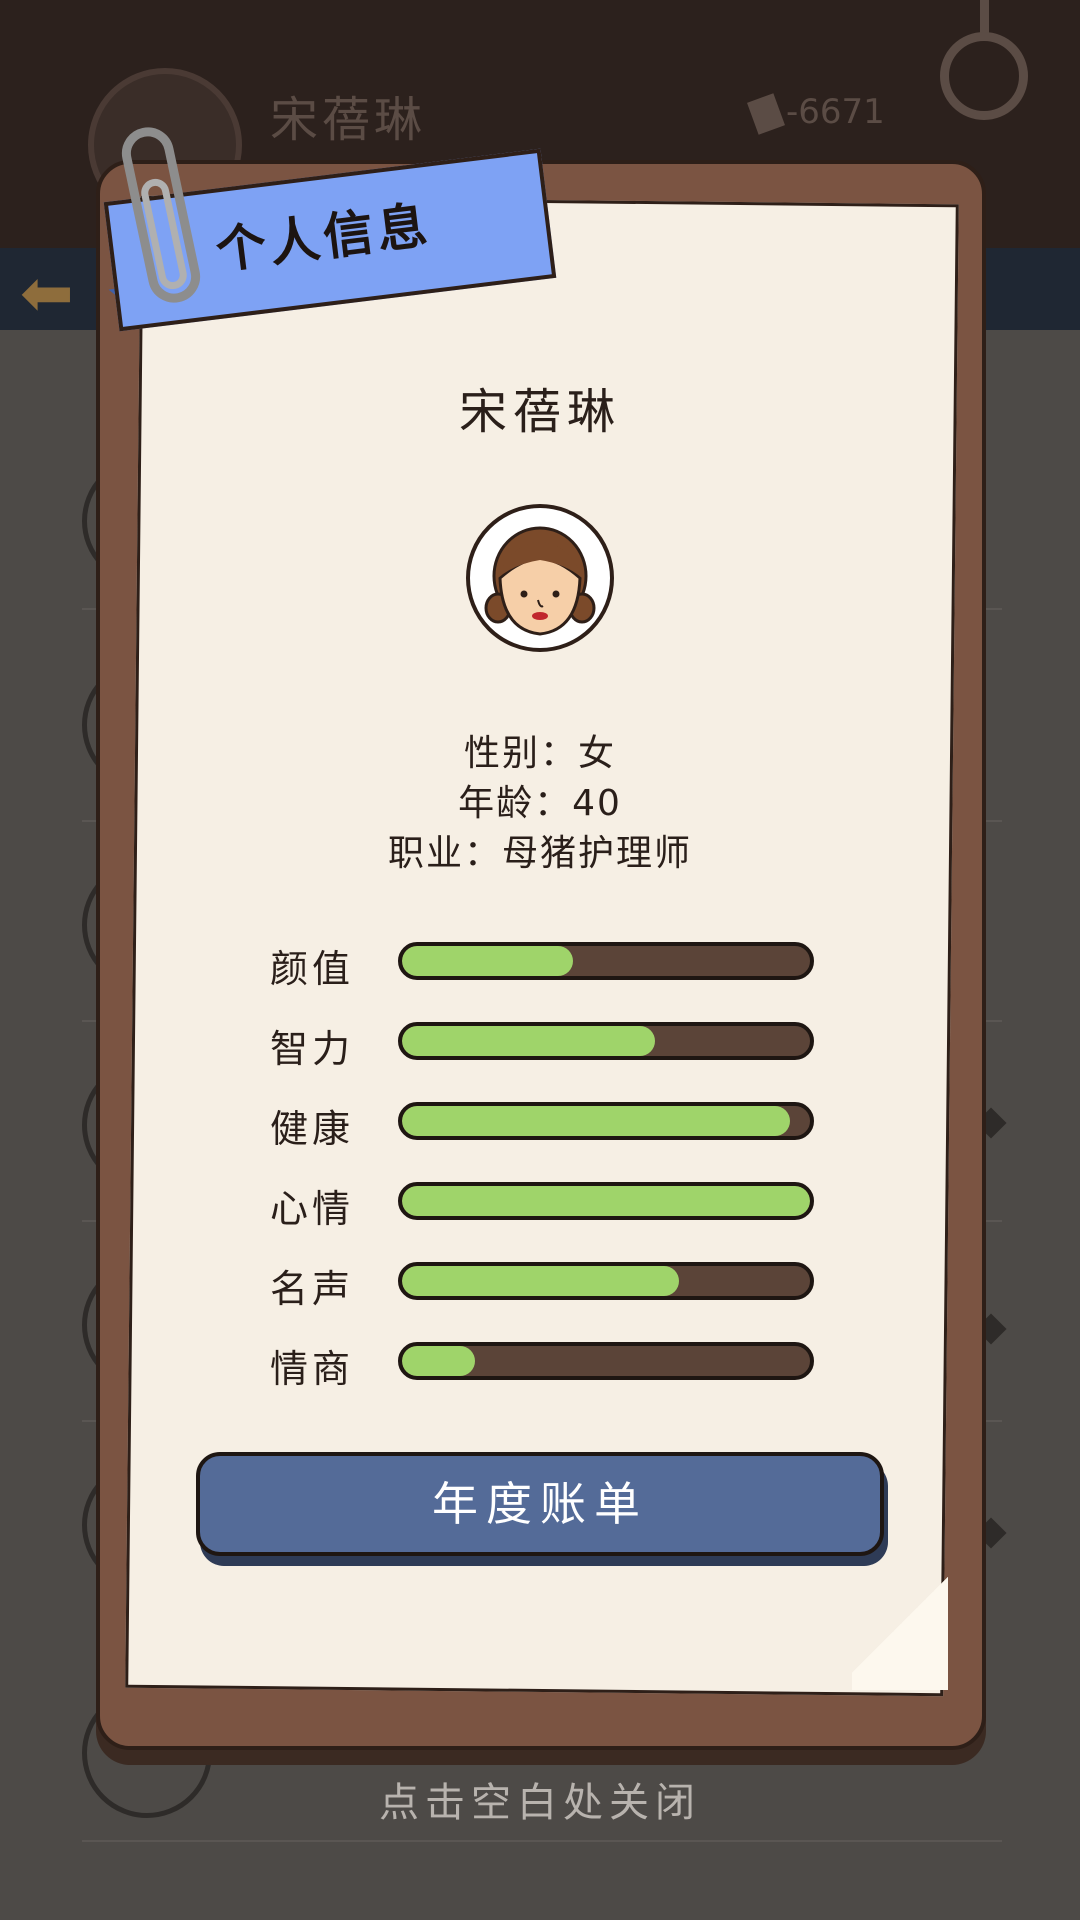 This screenshot has height=1920, width=1080. I want to click on person-avatar, so click(540, 578).